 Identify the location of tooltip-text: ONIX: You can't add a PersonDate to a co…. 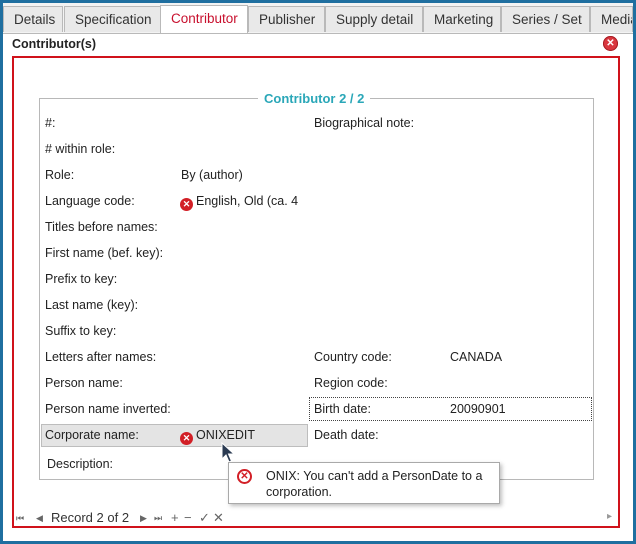
(374, 484).